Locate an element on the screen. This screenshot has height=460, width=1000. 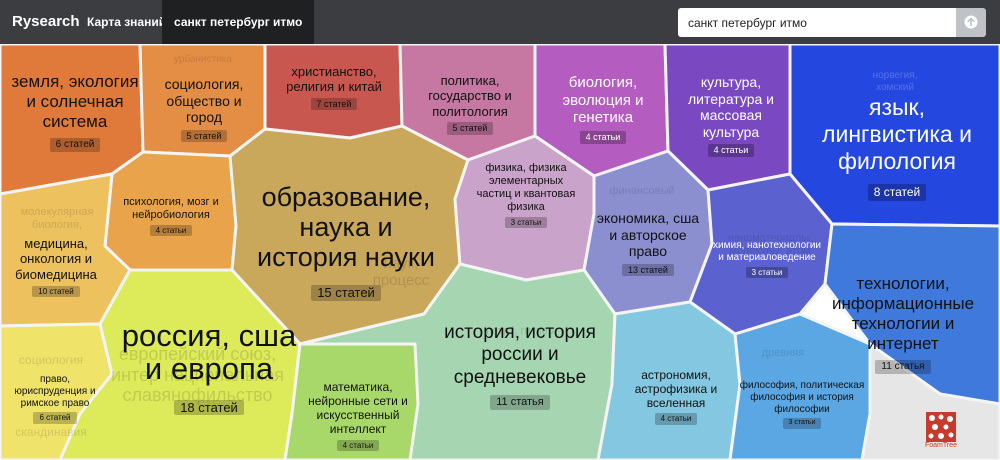
brand-logo: Rysearch is located at coordinates (46, 22).